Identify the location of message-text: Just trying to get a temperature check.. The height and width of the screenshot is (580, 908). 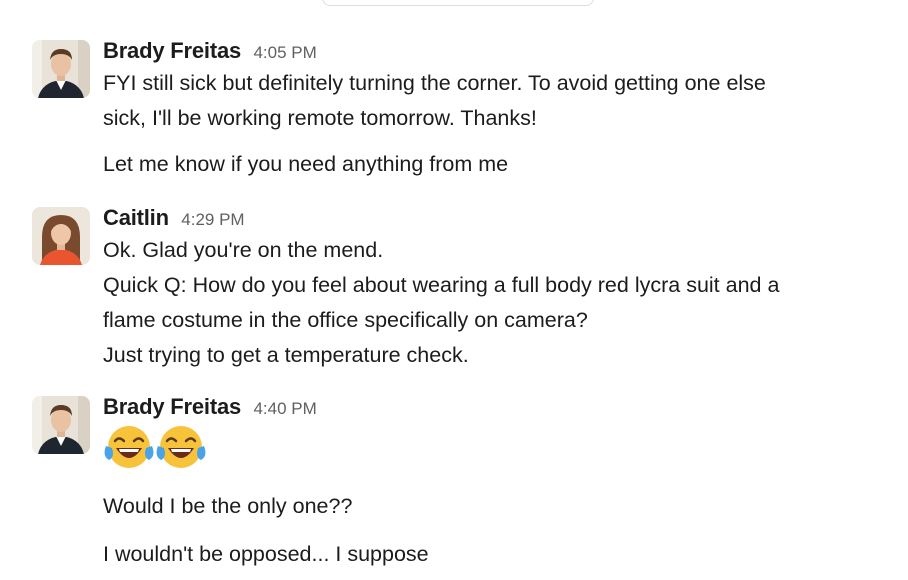
(286, 355).